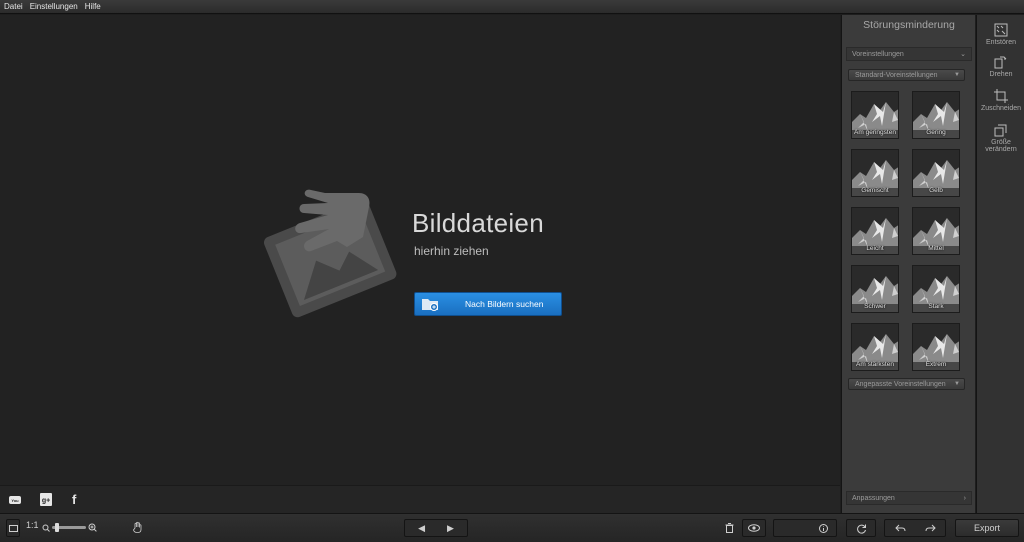 Image resolution: width=1024 pixels, height=542 pixels. What do you see at coordinates (1001, 42) in the screenshot?
I see `tool-denoise-label: Entstören` at bounding box center [1001, 42].